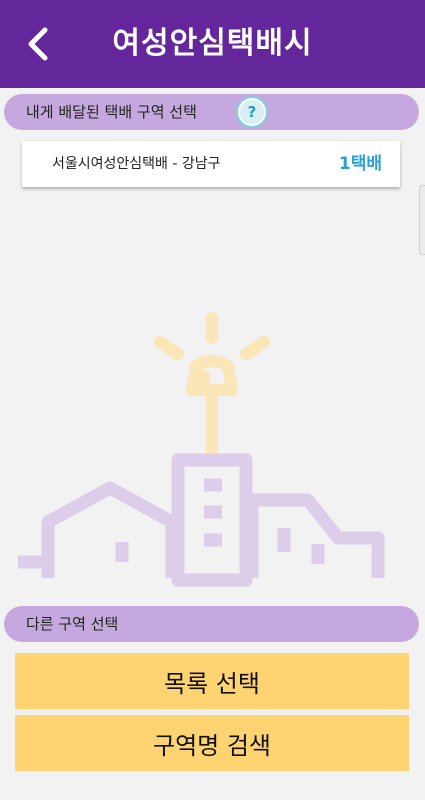 This screenshot has height=800, width=425. Describe the element at coordinates (201, 520) in the screenshot. I see `city-skyline-icon` at that location.